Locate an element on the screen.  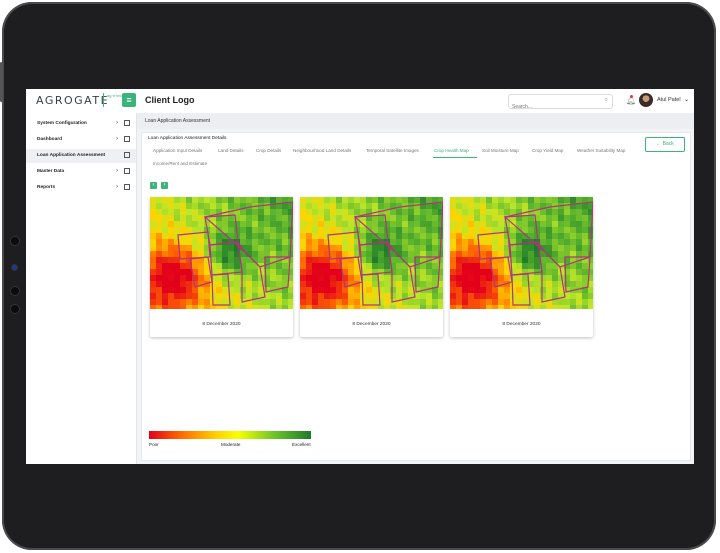
tab-crop-details: Crop Details is located at coordinates (268, 150).